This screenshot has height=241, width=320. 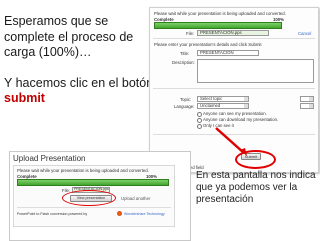 I want to click on description-textarea, so click(x=255, y=71).